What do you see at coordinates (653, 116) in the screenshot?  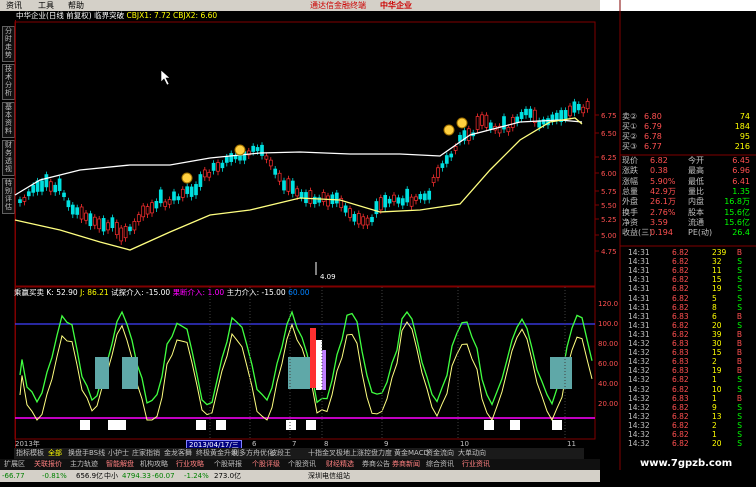 I see `quote-price: 6.80` at bounding box center [653, 116].